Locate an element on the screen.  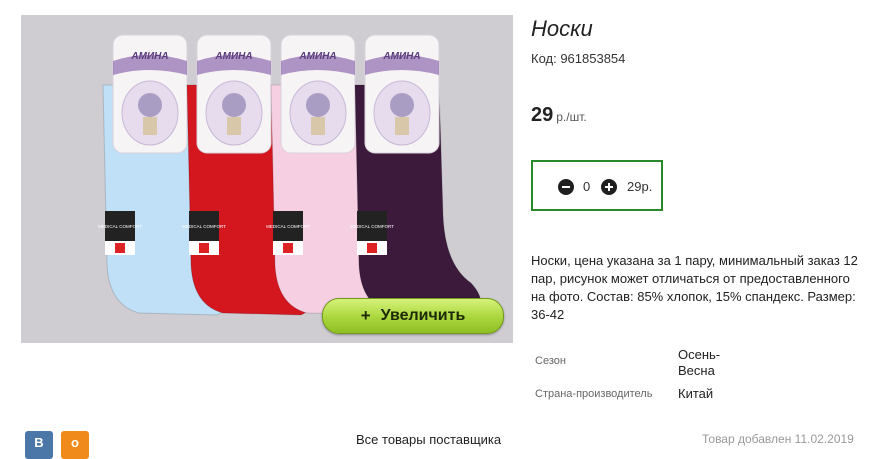
supplier-products-link: Все товары поставщика is located at coordinates (428, 439).